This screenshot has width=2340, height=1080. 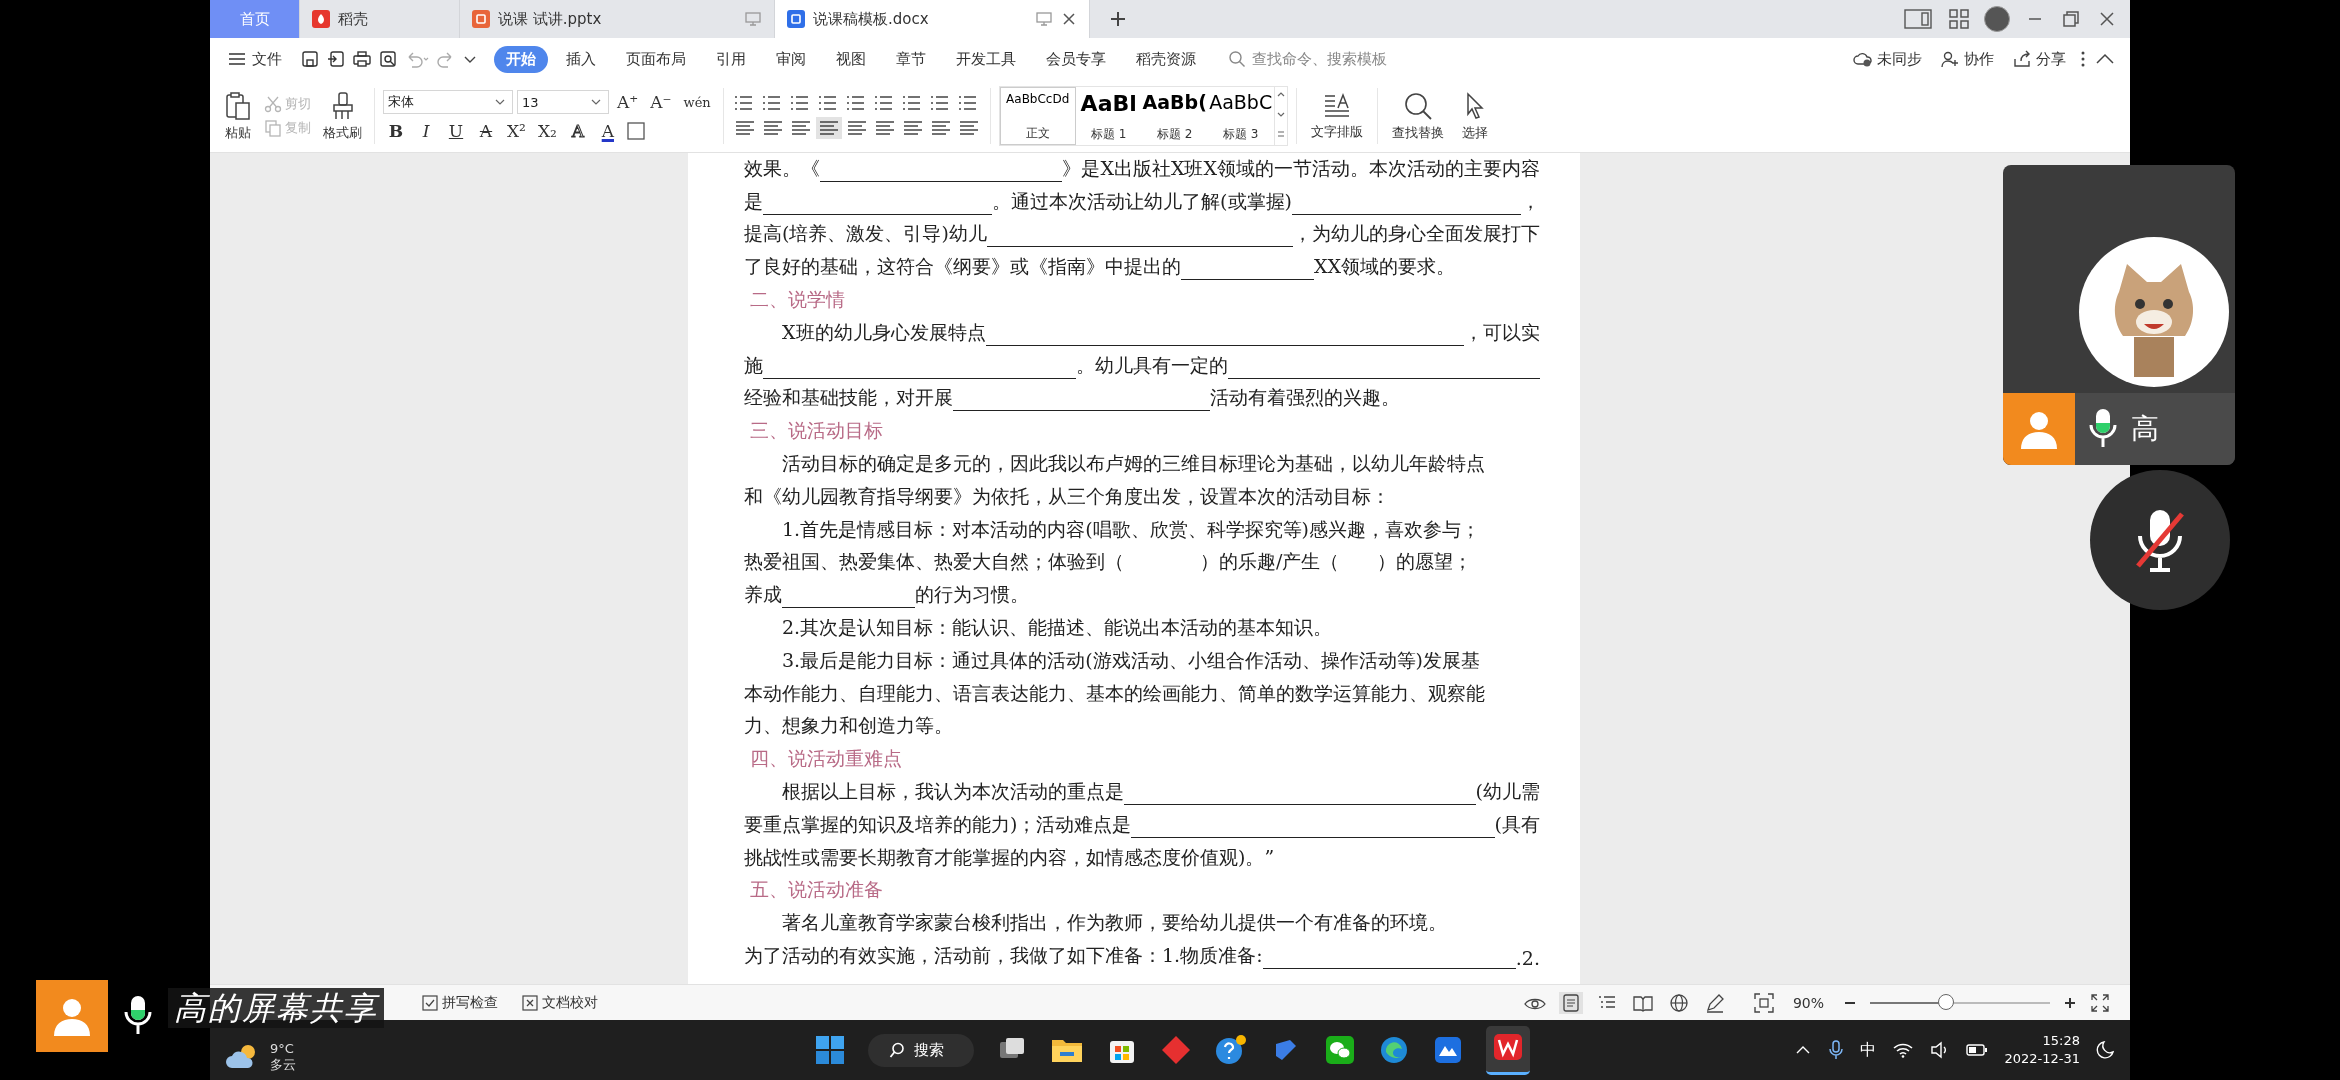 What do you see at coordinates (1340, 1050) in the screenshot?
I see `chat-icon` at bounding box center [1340, 1050].